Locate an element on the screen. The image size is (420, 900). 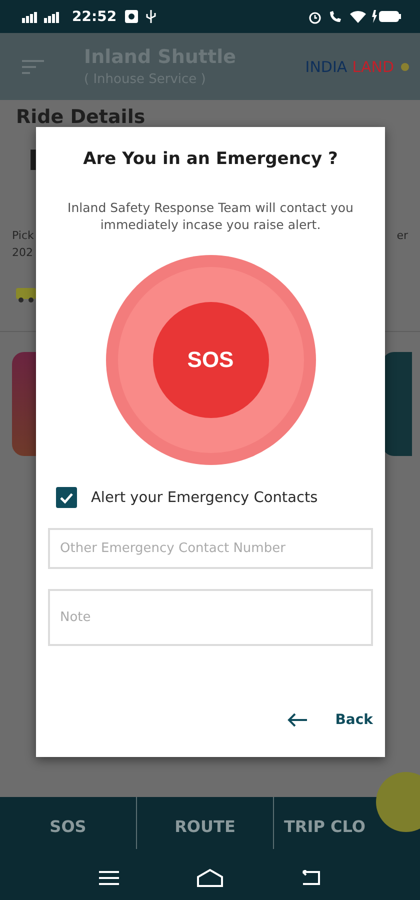
sos-button: SOS is located at coordinates (211, 360).